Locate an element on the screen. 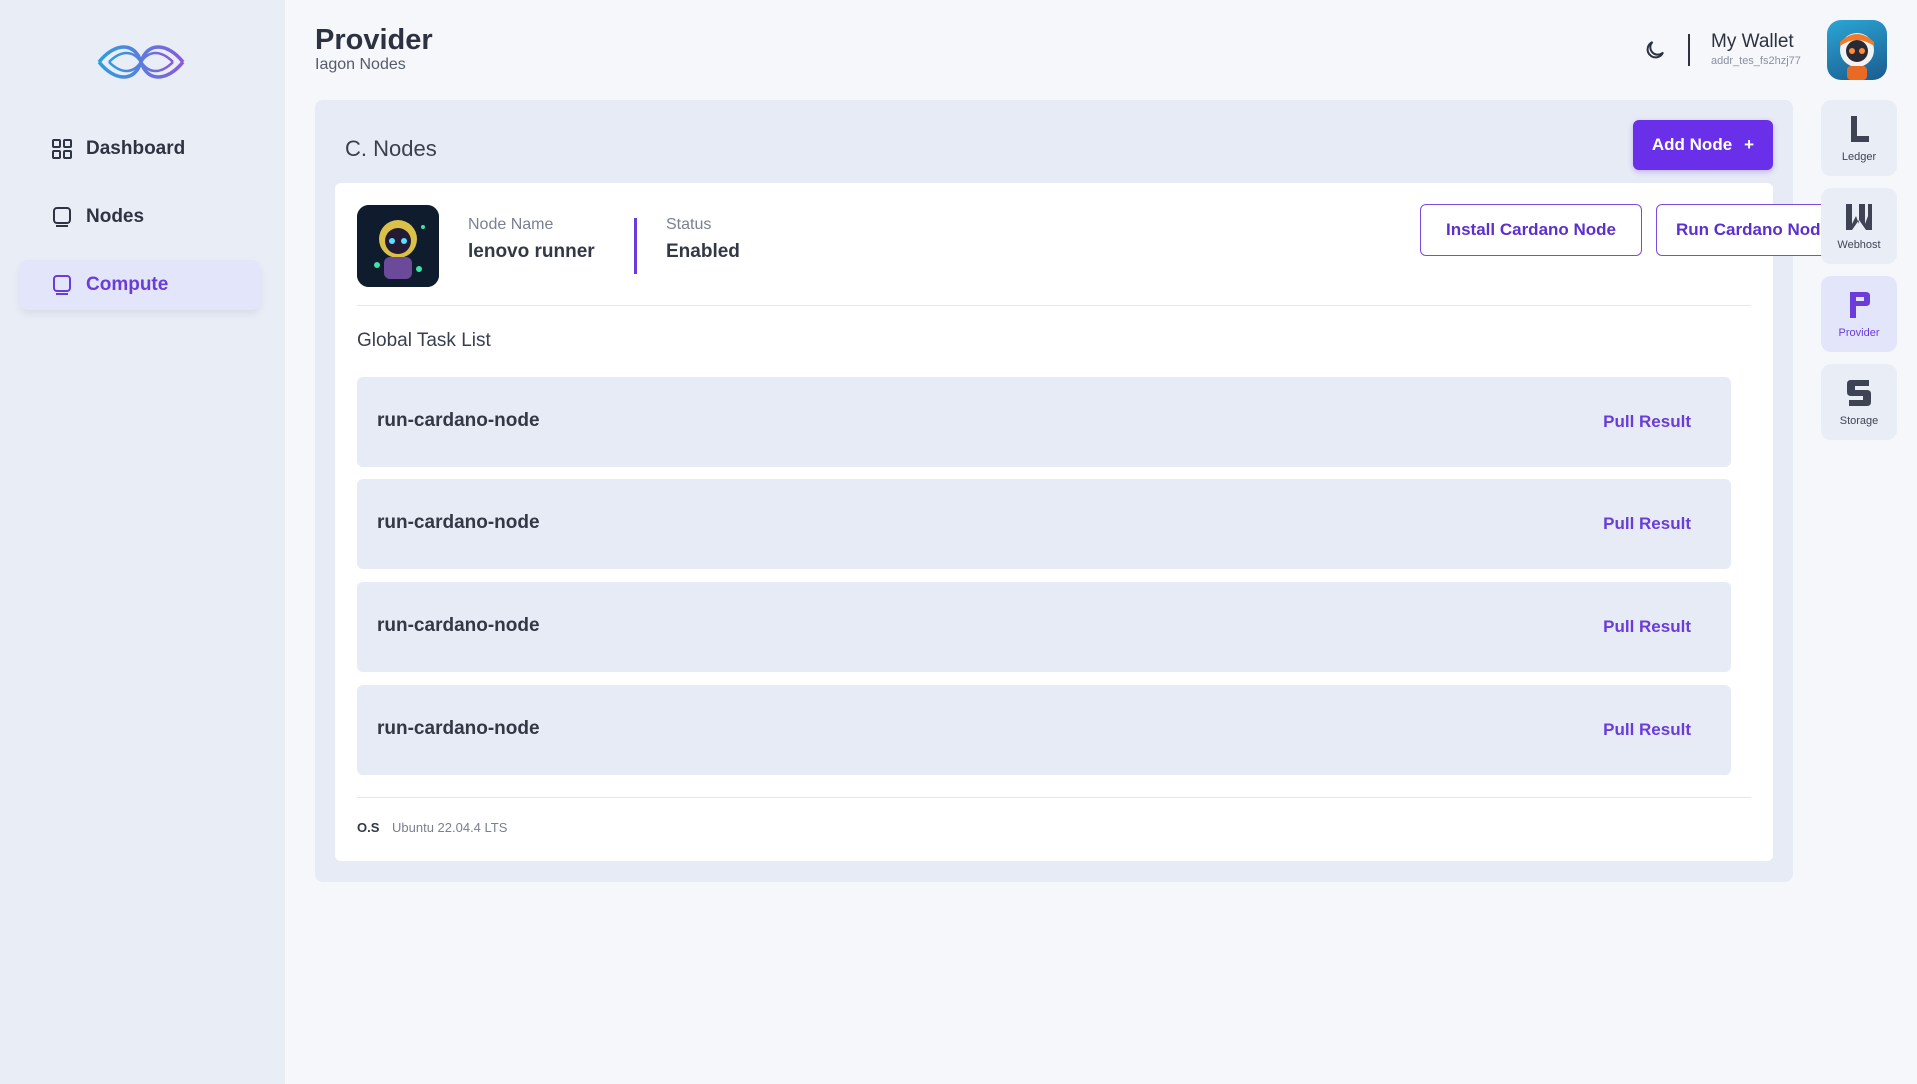 The image size is (1917, 1084). add-node-button: Add Node + is located at coordinates (1703, 145).